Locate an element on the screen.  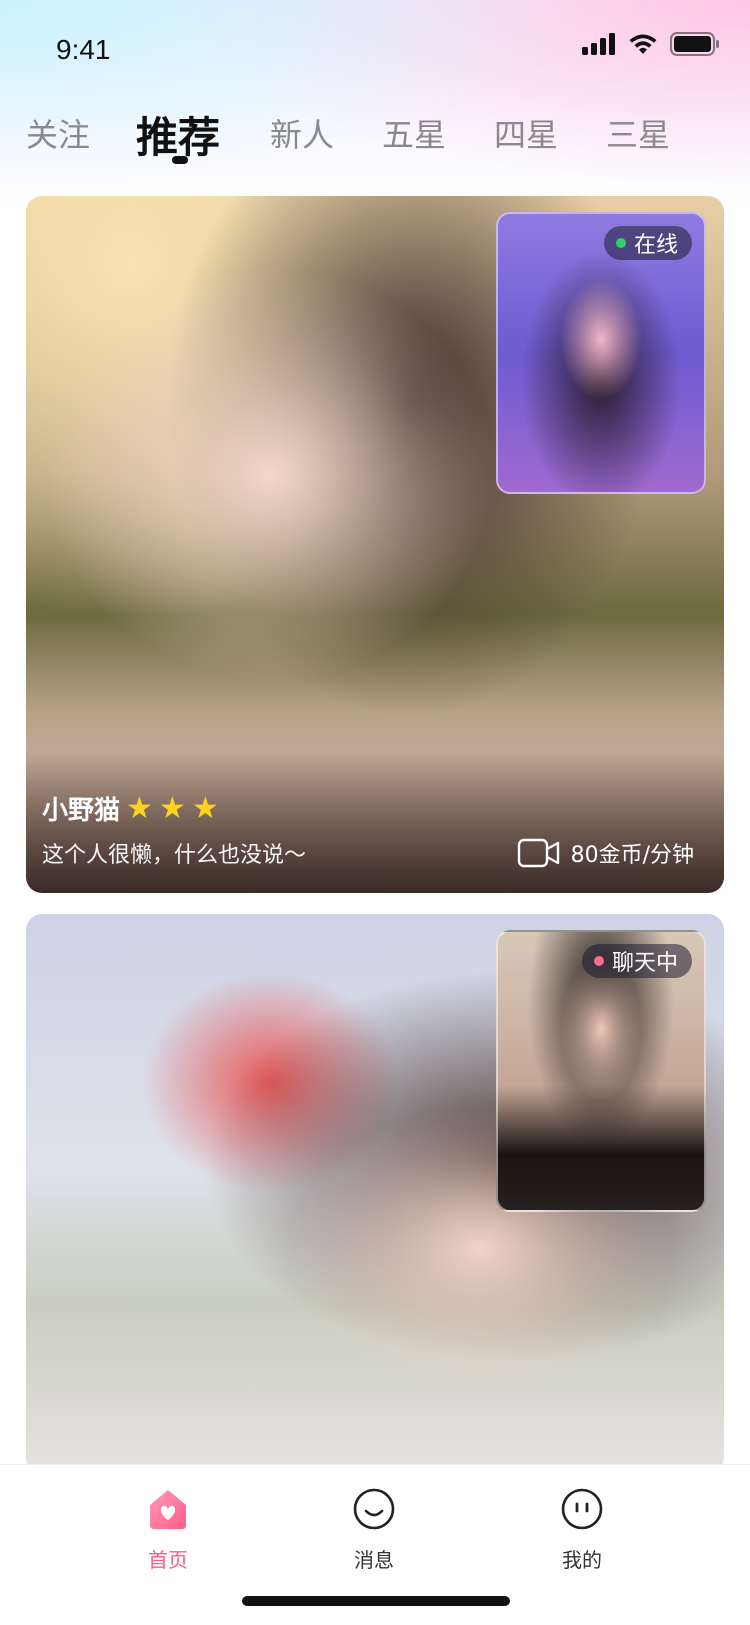
nav-home: 首页 is located at coordinates (168, 1530).